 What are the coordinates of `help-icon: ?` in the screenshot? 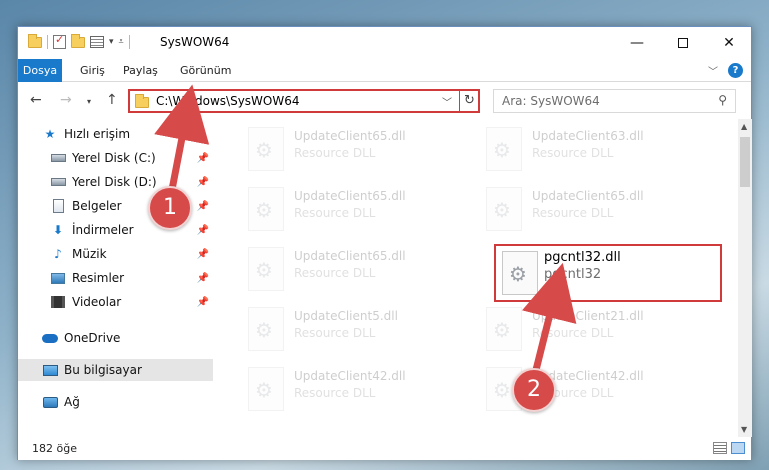 It's located at (735, 70).